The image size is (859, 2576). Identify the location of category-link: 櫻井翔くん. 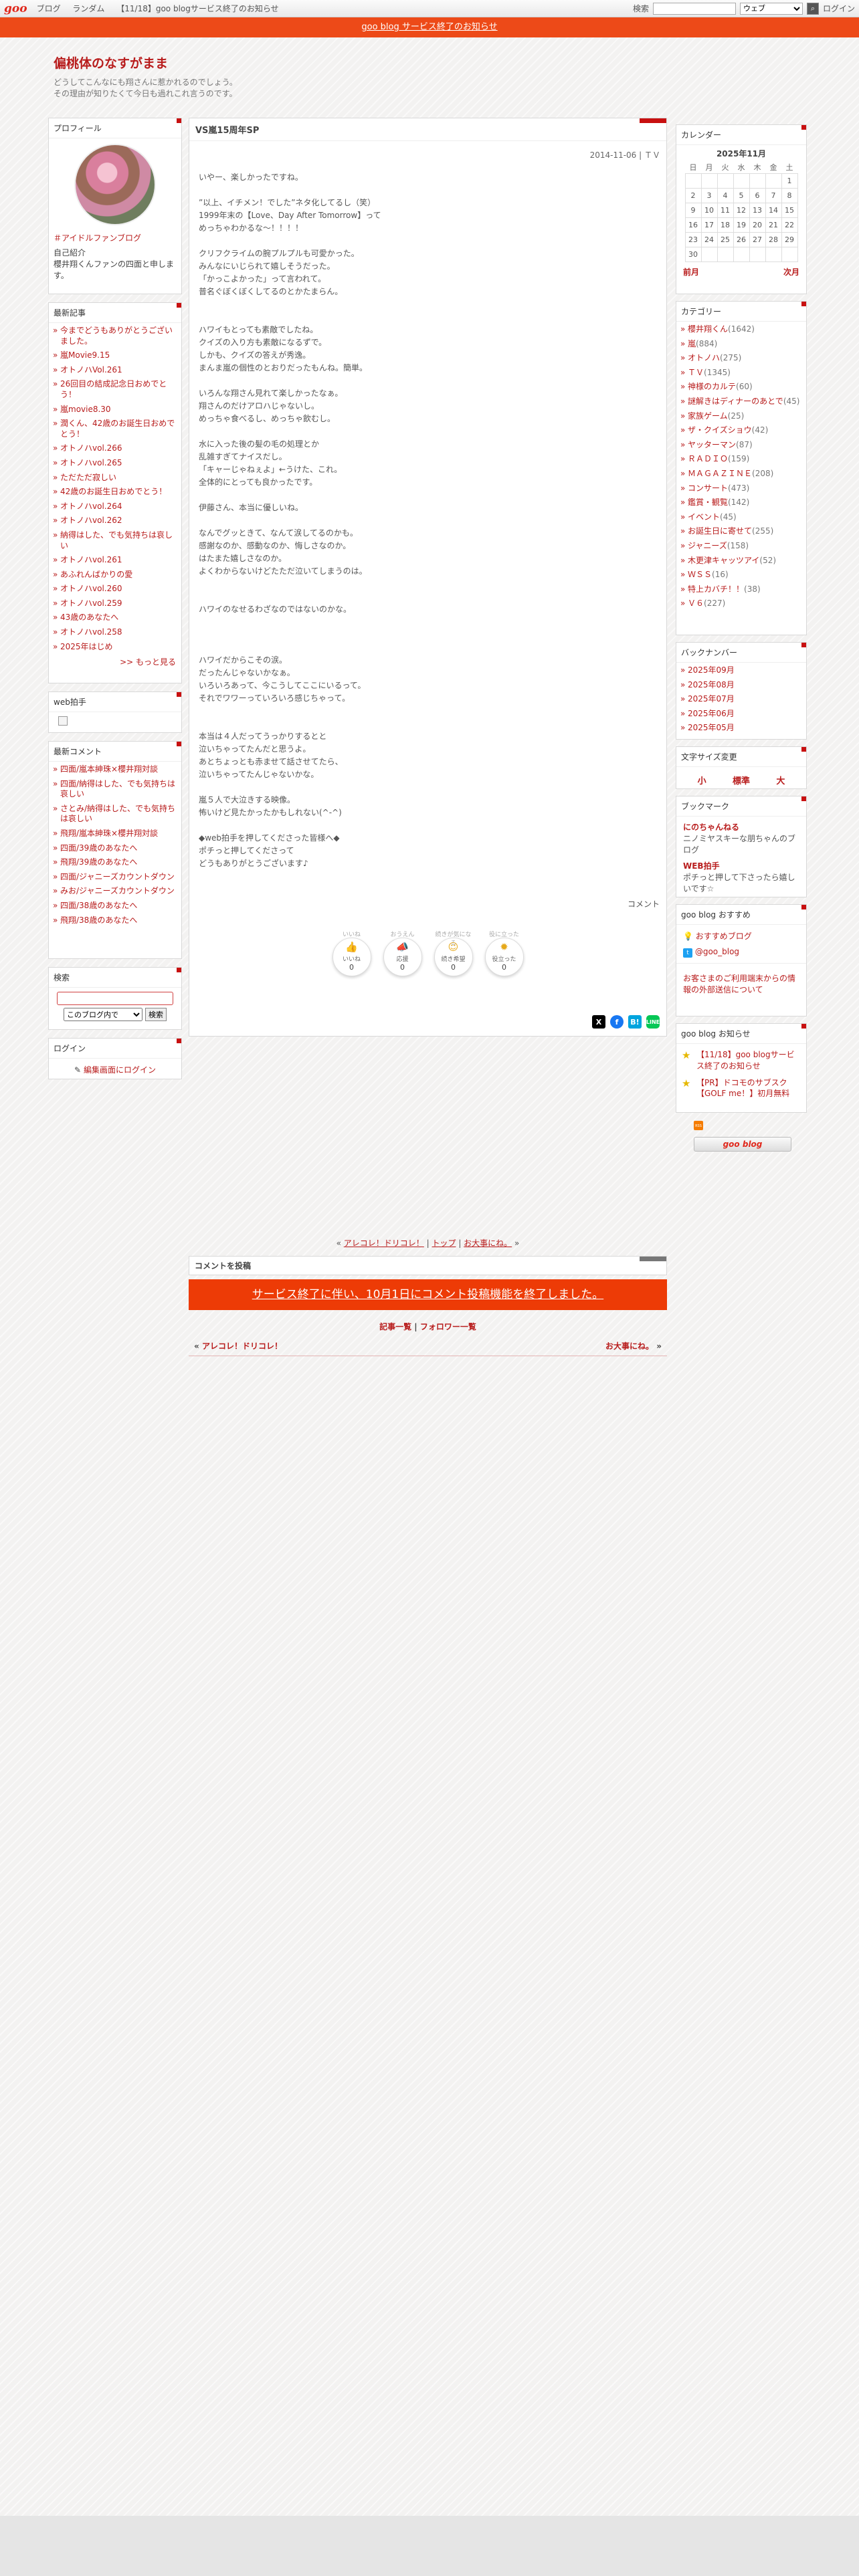
(708, 329).